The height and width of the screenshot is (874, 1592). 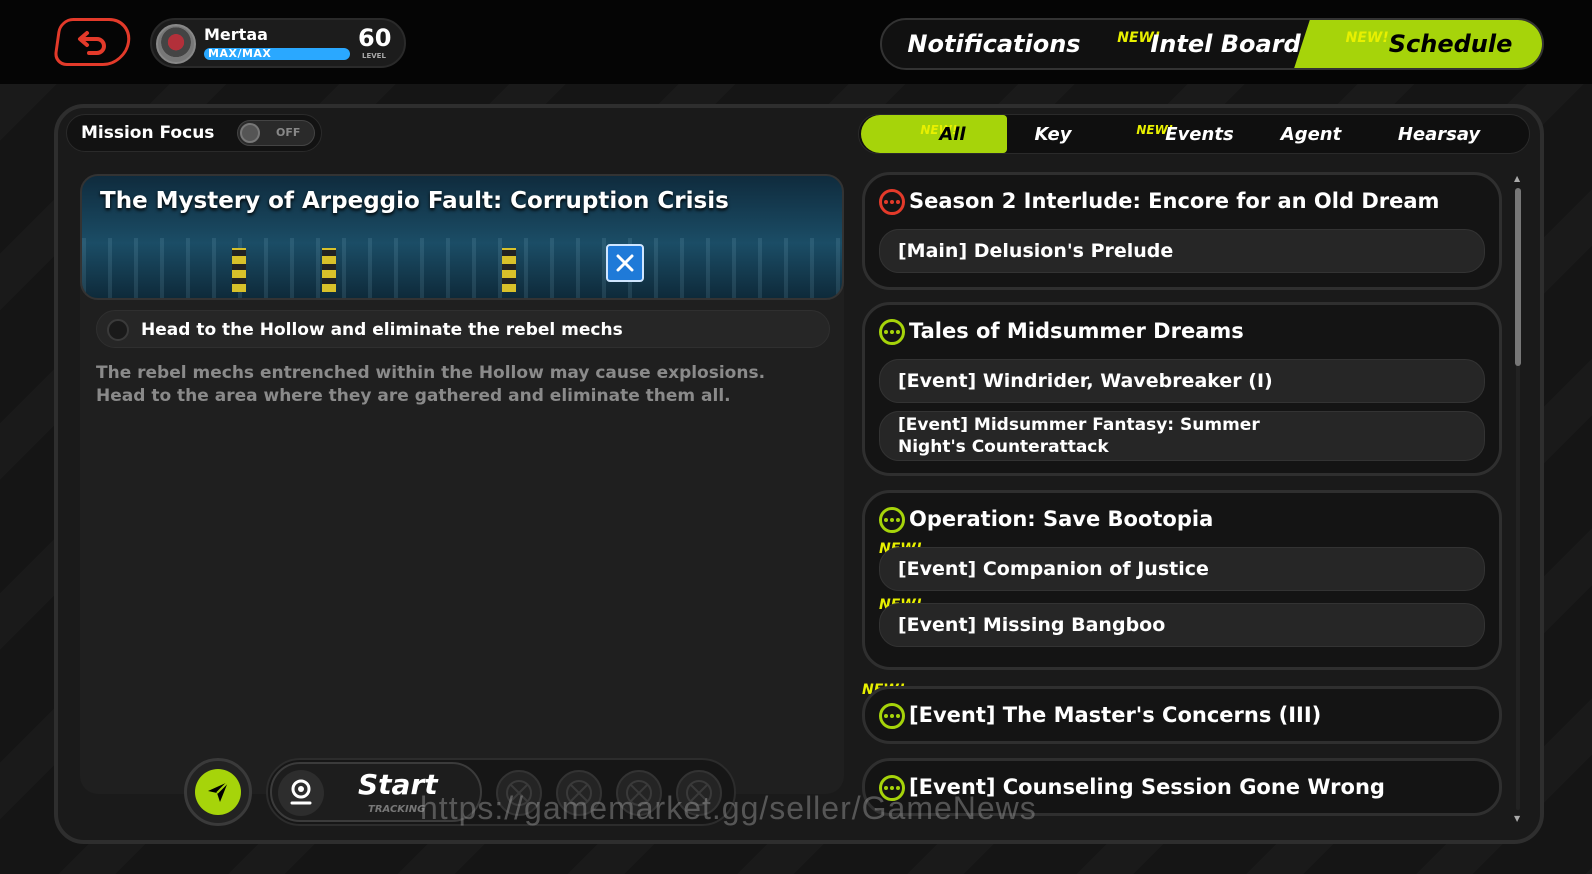 I want to click on quest-item: [Event] Companion of Justice, so click(x=1182, y=569).